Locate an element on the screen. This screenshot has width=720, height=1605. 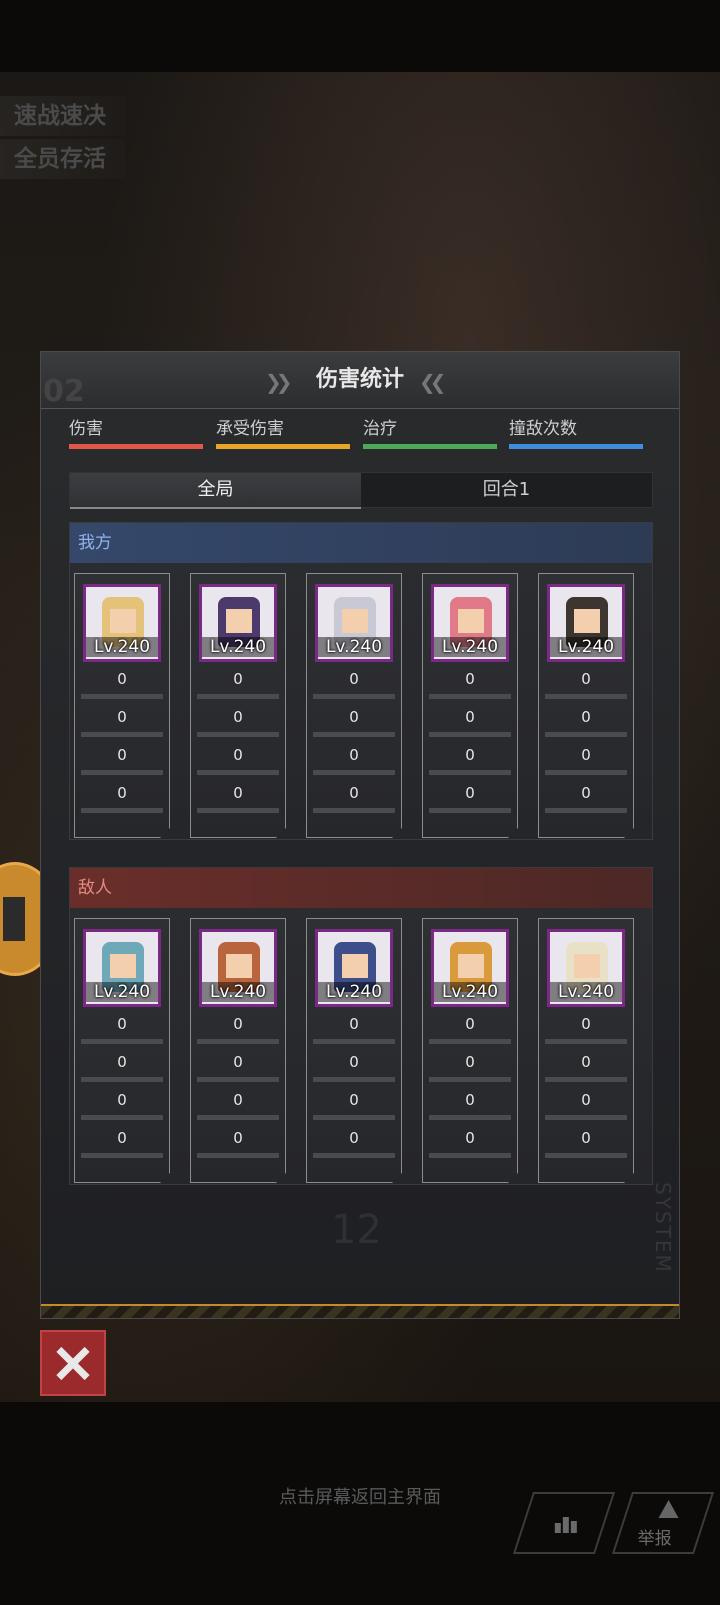
panel-title: 伤害统计 is located at coordinates (359, 379).